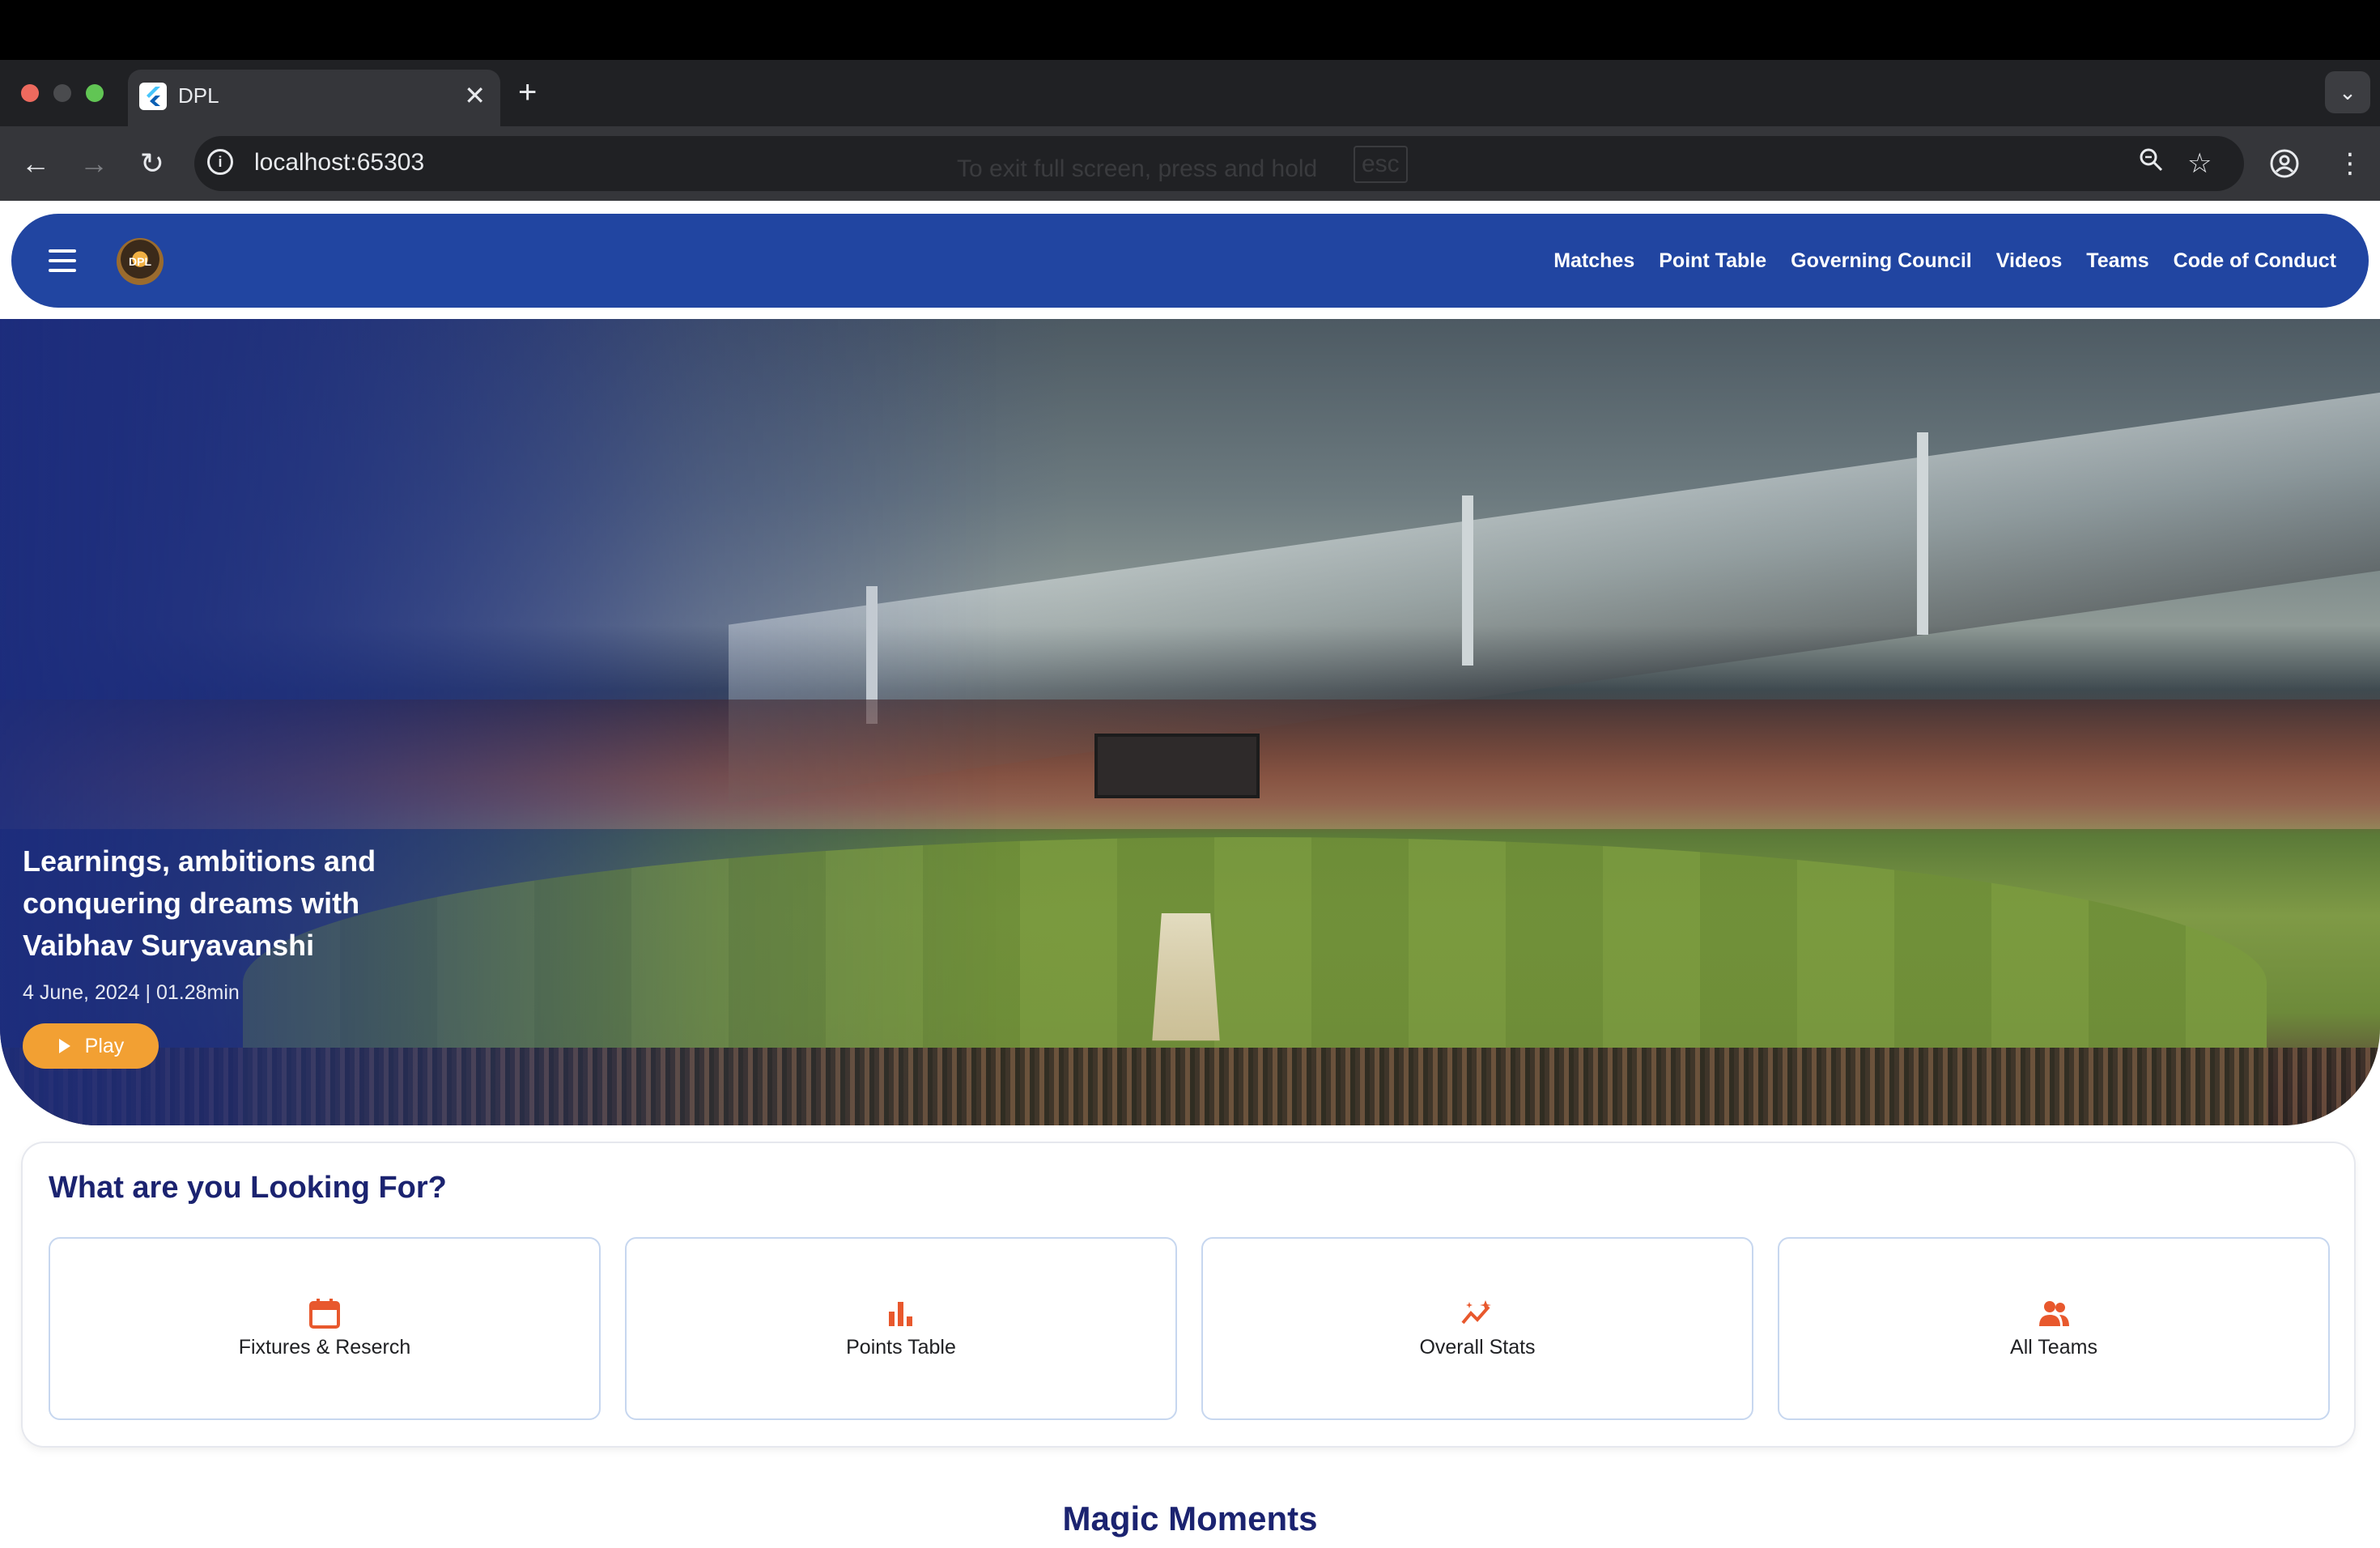 The image size is (2380, 1548). I want to click on bar-chart-icon, so click(901, 1313).